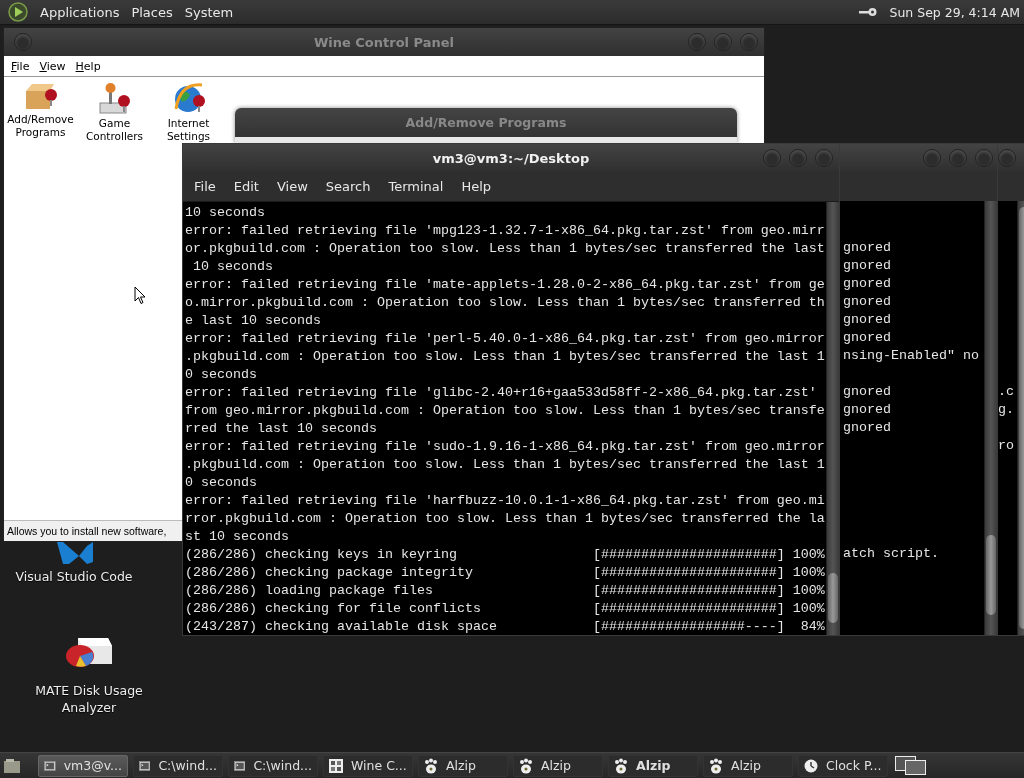  What do you see at coordinates (486, 122) in the screenshot?
I see `window-title: Add/Remove Programs` at bounding box center [486, 122].